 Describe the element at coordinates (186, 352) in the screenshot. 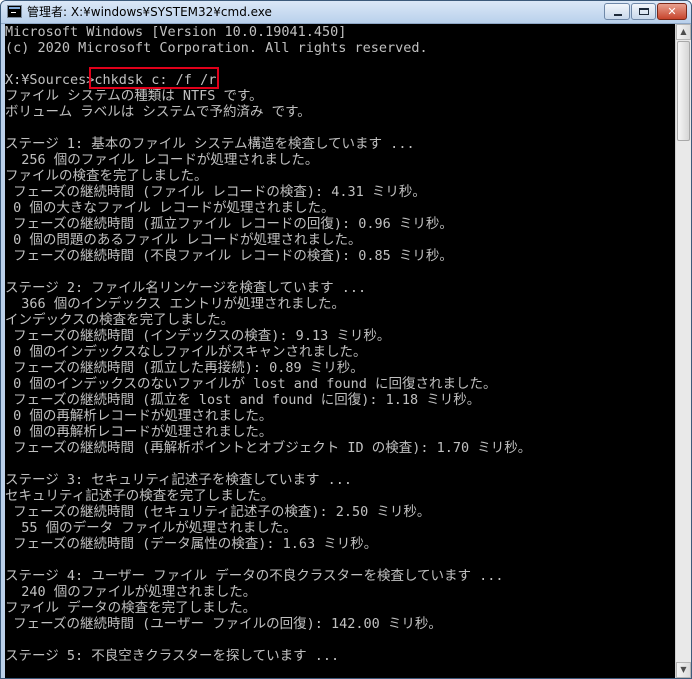

I see `console-line: 0 個のインデックスなしファイルがスキャンされました。` at that location.